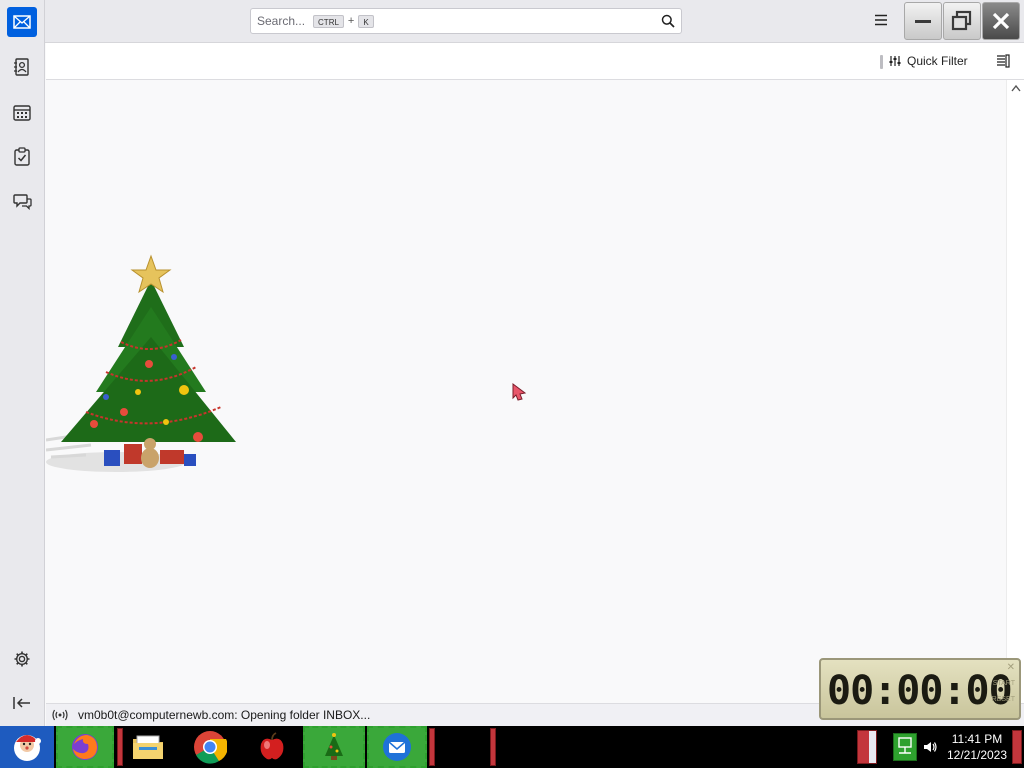  I want to click on shortcut-key-ctrl: CTRL, so click(328, 21).